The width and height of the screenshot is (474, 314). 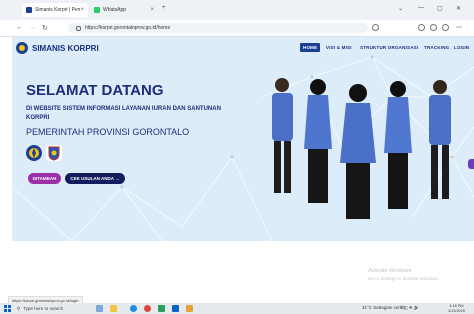 What do you see at coordinates (43, 308) in the screenshot?
I see `search-placeholder: Type here to search` at bounding box center [43, 308].